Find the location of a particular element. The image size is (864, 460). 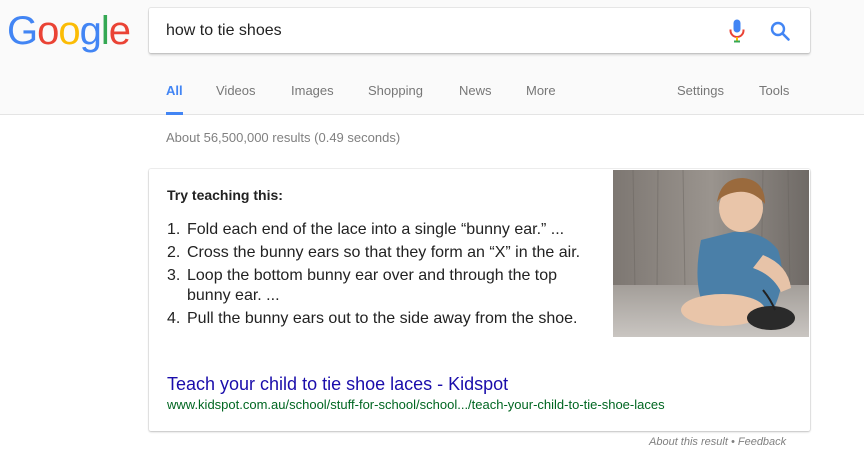

step-number: 2. is located at coordinates (174, 252).